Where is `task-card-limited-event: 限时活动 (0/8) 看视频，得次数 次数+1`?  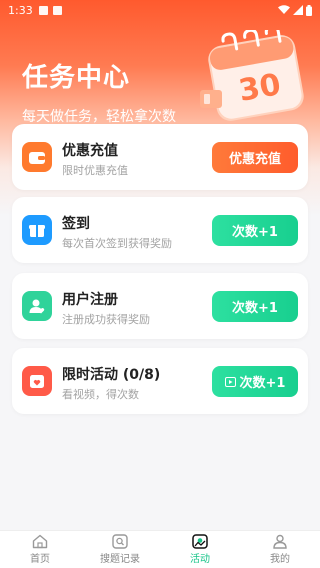 task-card-limited-event: 限时活动 (0/8) 看视频，得次数 次数+1 is located at coordinates (160, 381).